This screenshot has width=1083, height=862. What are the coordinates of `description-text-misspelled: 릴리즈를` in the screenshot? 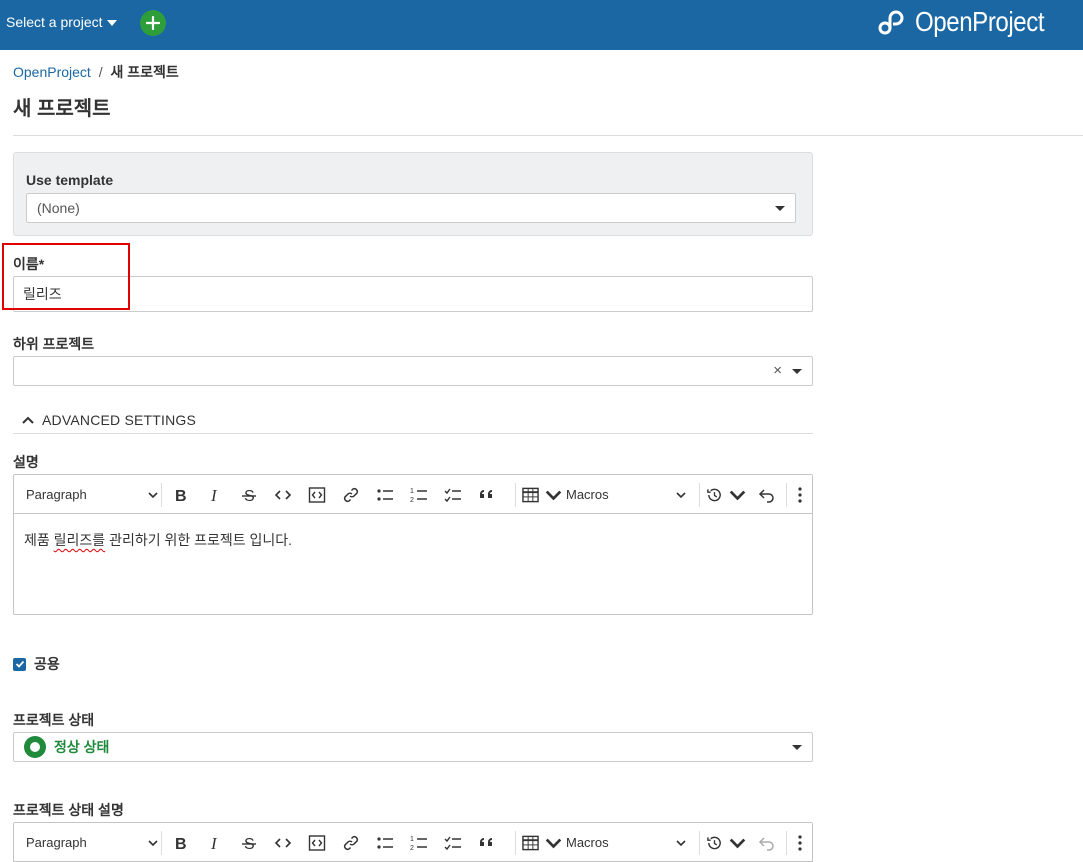 It's located at (79, 540).